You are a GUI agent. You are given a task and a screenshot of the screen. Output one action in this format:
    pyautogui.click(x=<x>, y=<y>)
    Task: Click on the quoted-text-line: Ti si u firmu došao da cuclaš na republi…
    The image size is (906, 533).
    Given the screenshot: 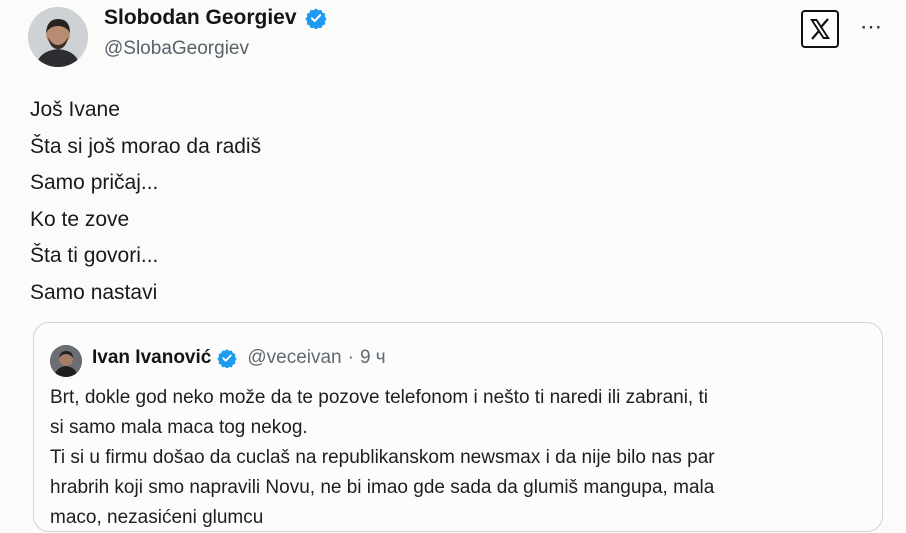 What is the action you would take?
    pyautogui.click(x=382, y=457)
    